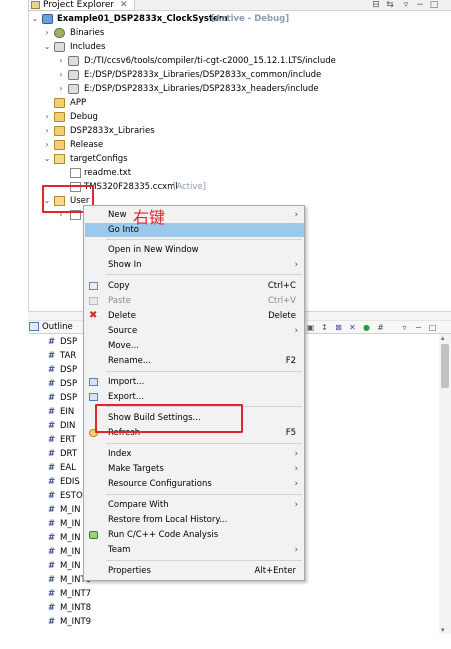  Describe the element at coordinates (194, 301) in the screenshot. I see `menu-item-paste: Paste Ctrl+V` at that location.